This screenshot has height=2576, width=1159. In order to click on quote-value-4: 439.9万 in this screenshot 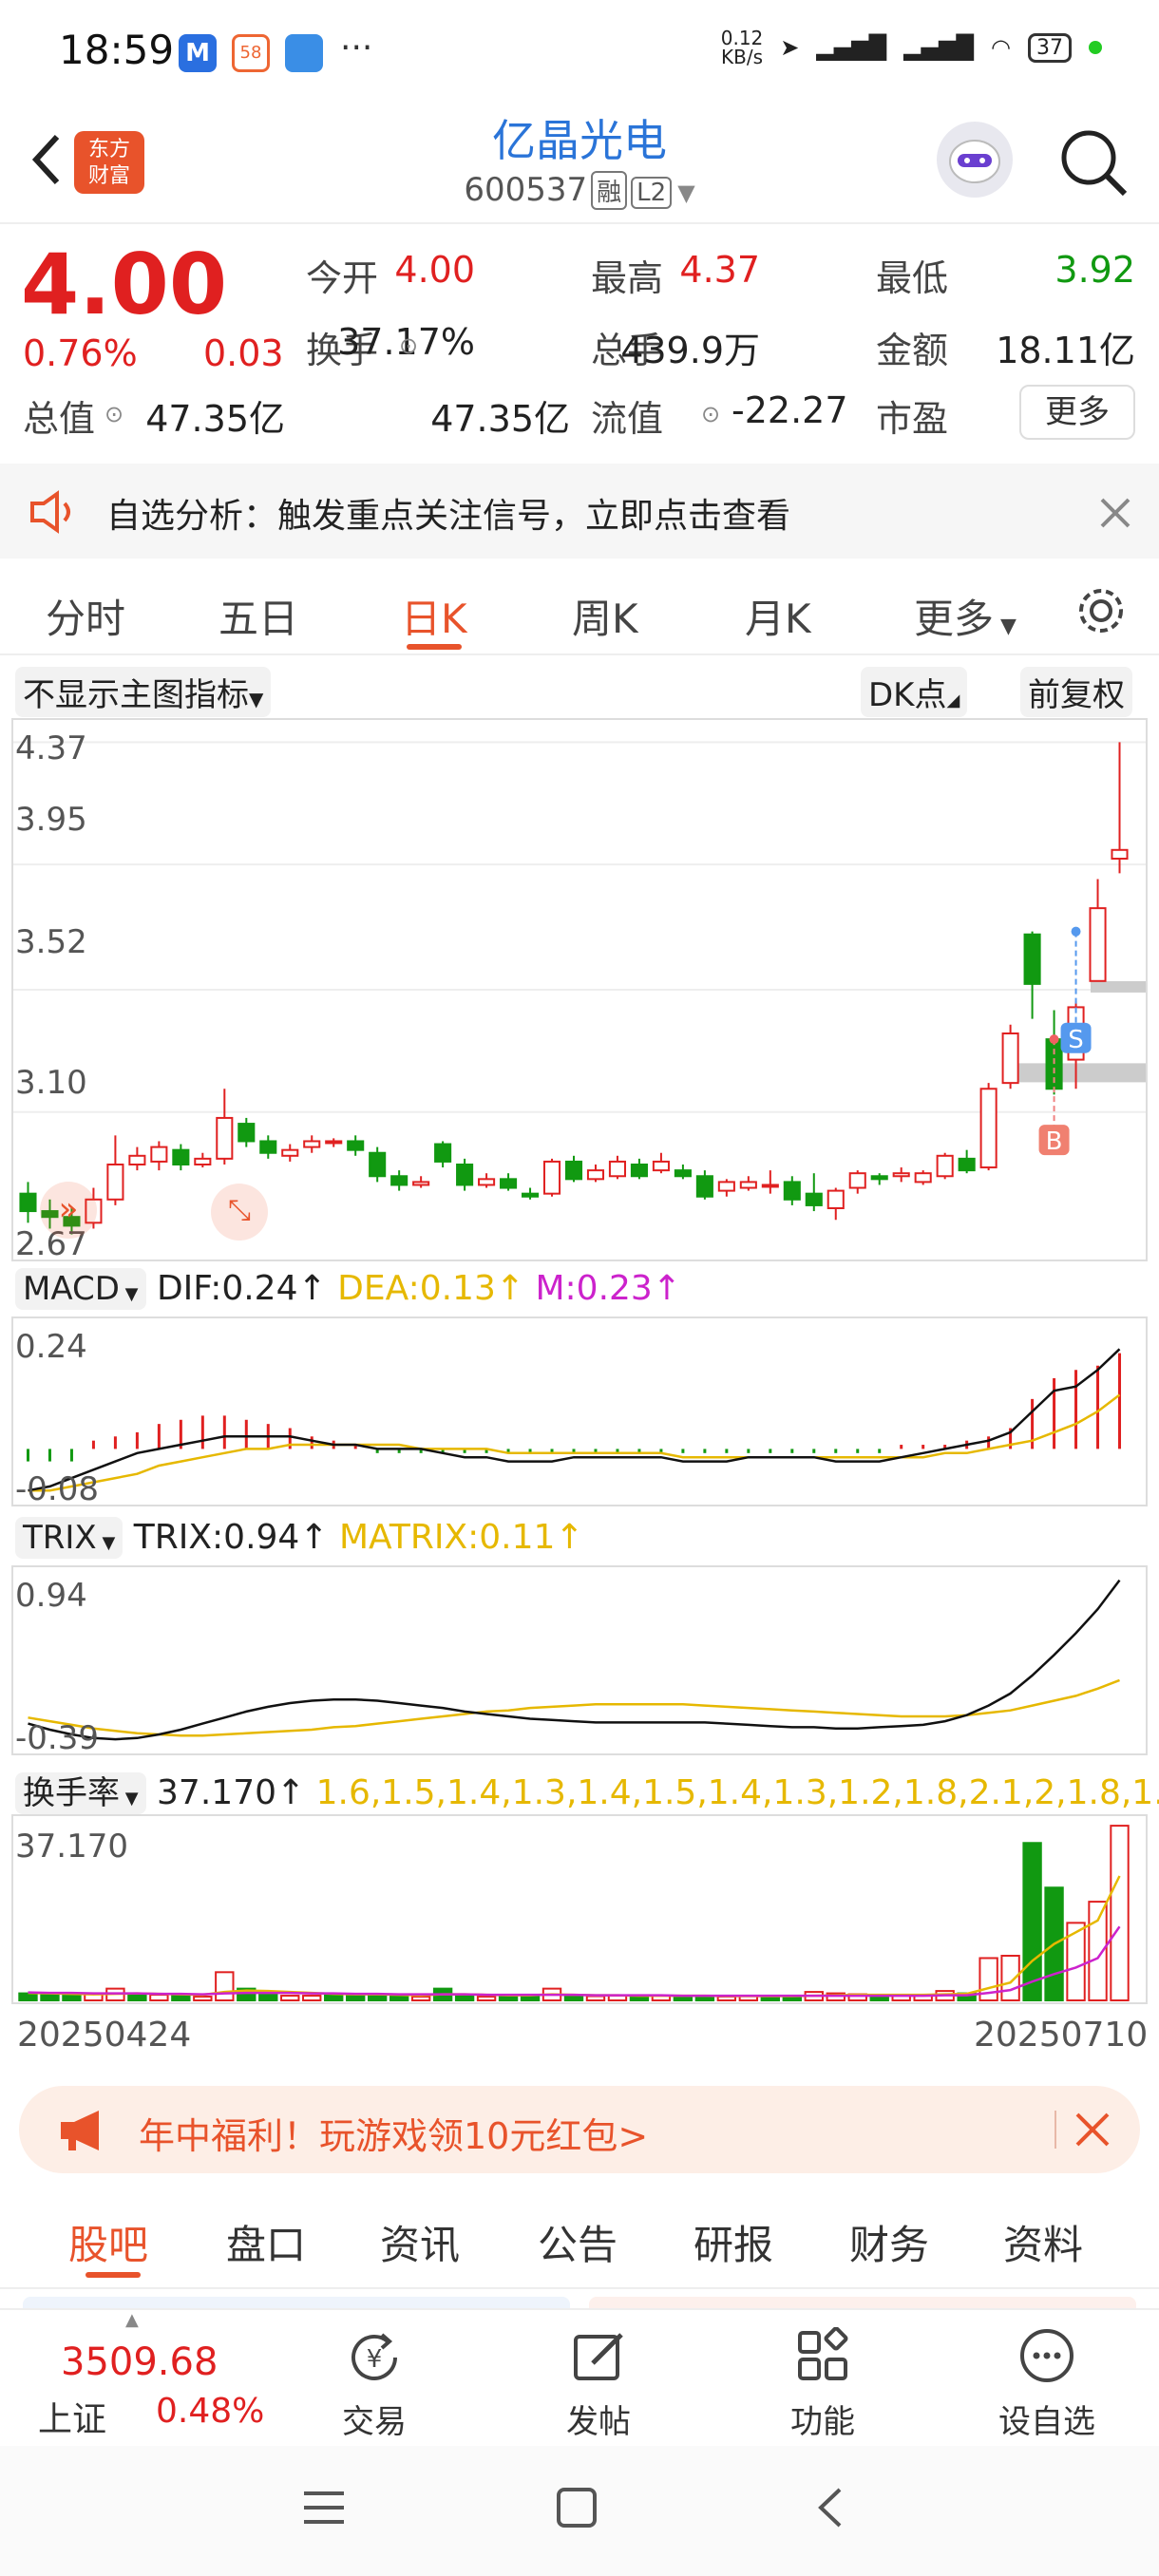, I will do `click(690, 350)`.